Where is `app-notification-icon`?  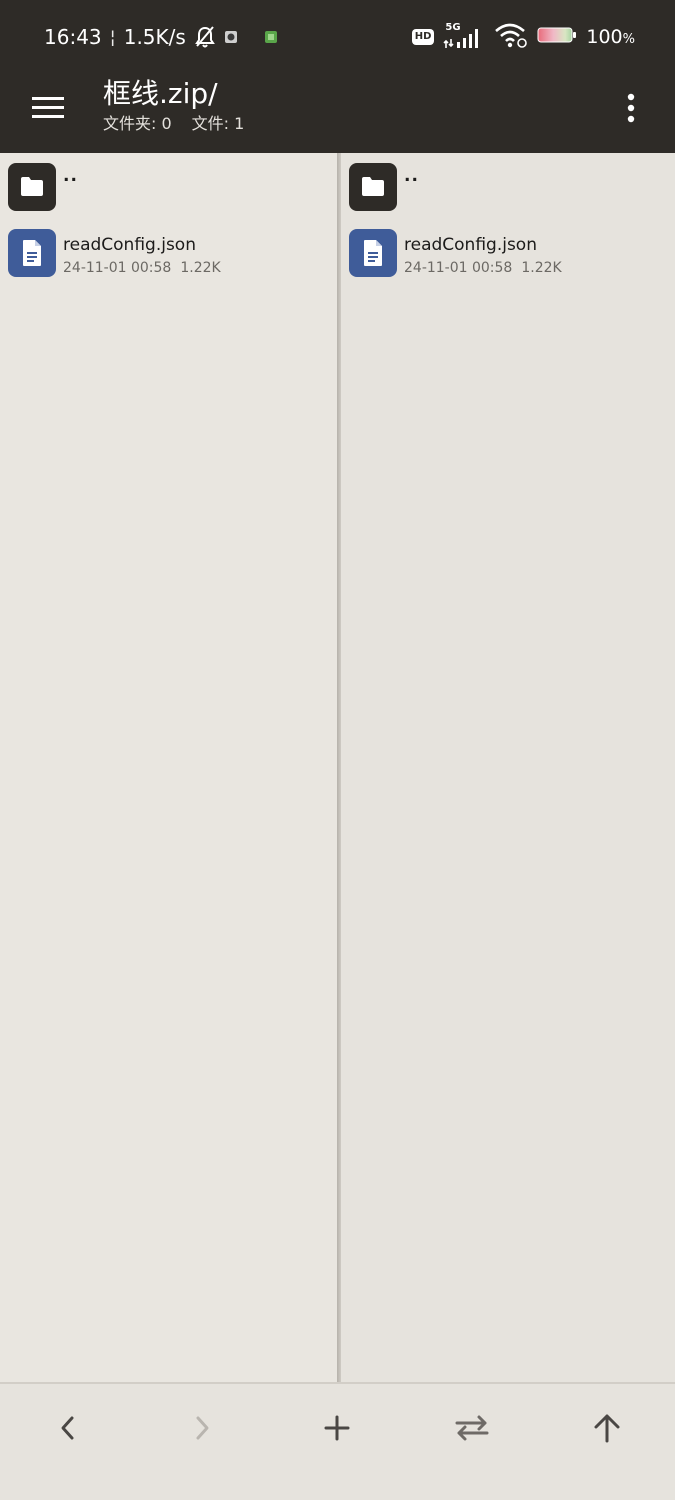 app-notification-icon is located at coordinates (231, 37).